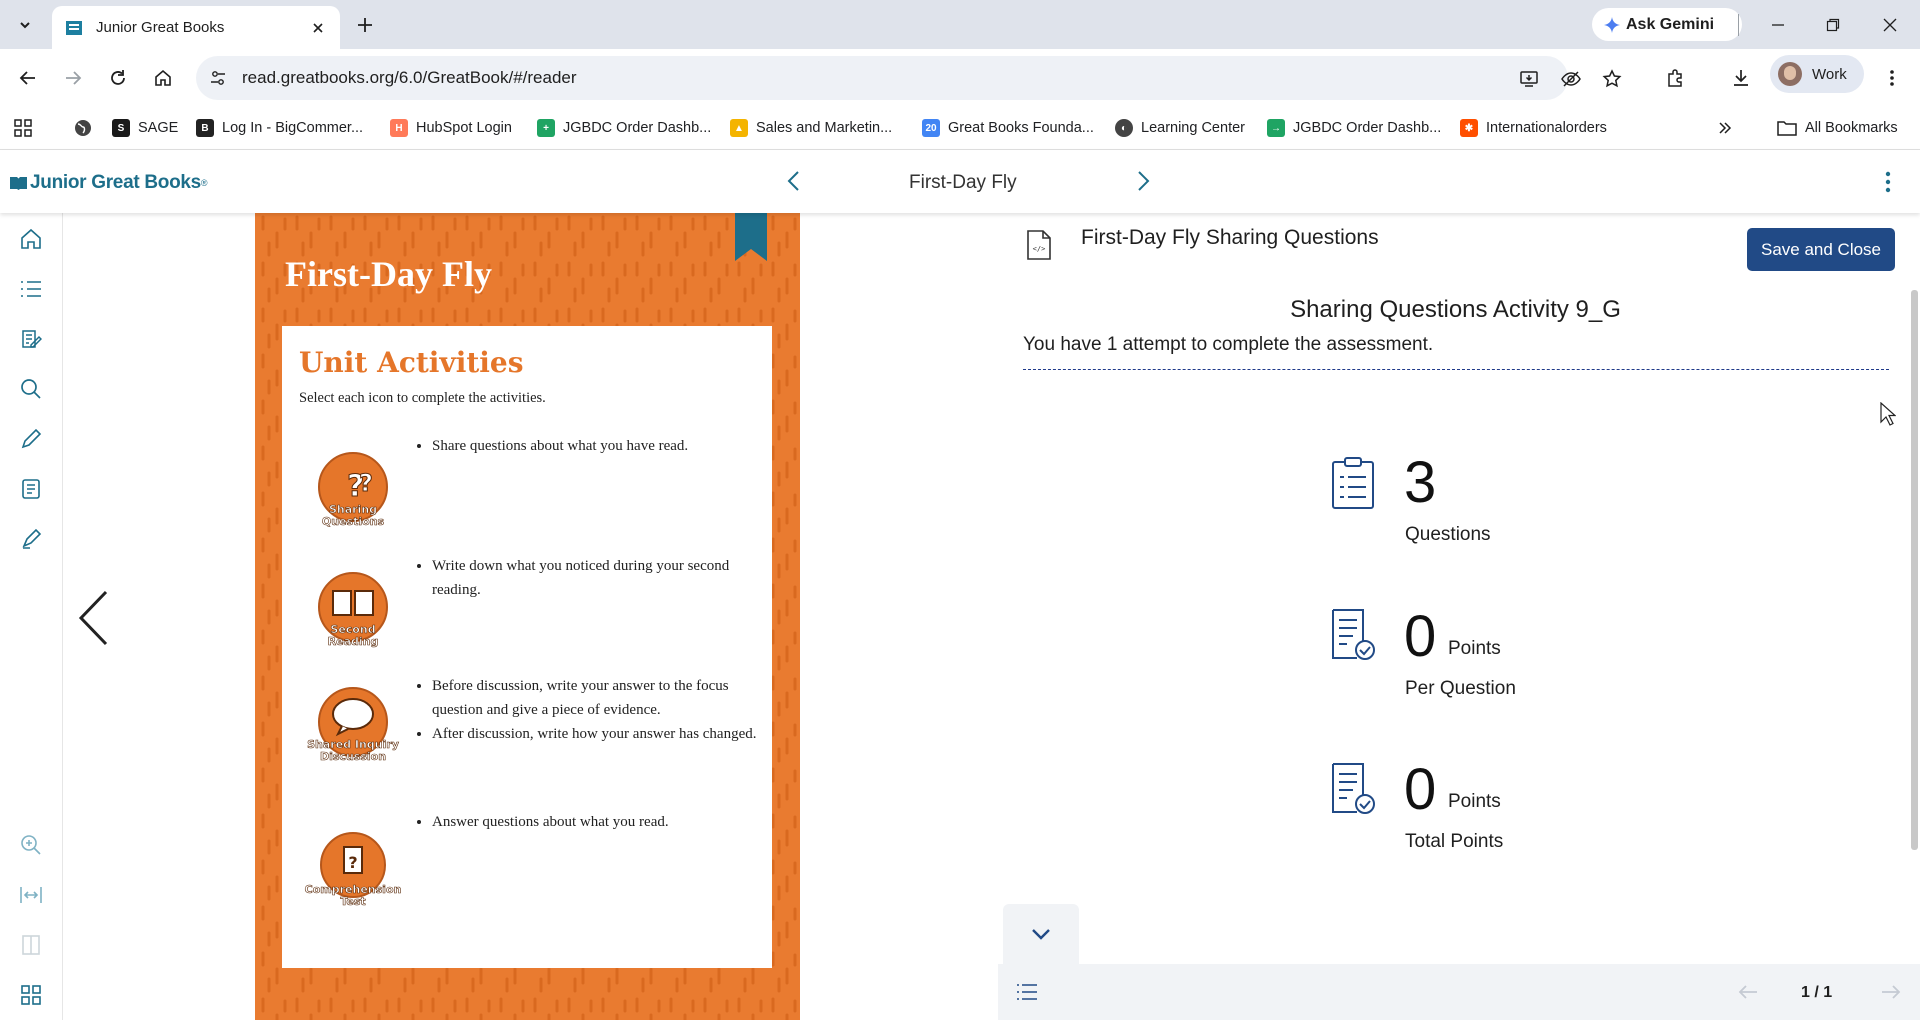 The image size is (1920, 1020). I want to click on checklist-total-points-icon, so click(1353, 788).